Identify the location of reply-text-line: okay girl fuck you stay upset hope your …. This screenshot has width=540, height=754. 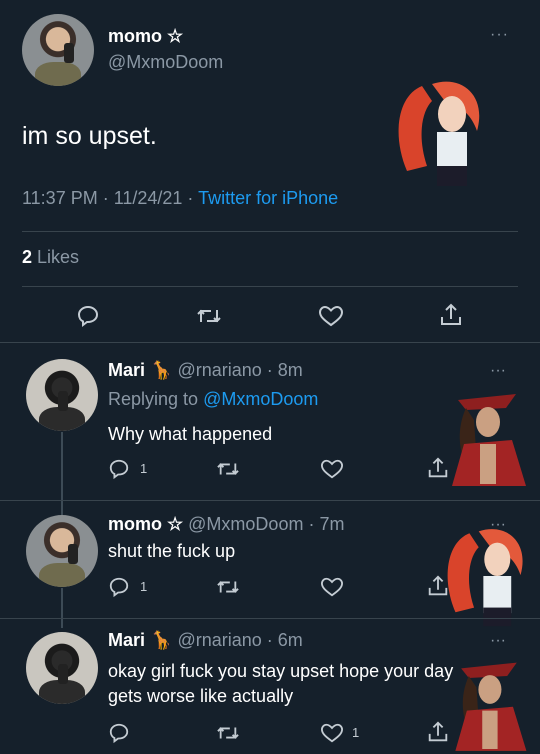
(281, 671).